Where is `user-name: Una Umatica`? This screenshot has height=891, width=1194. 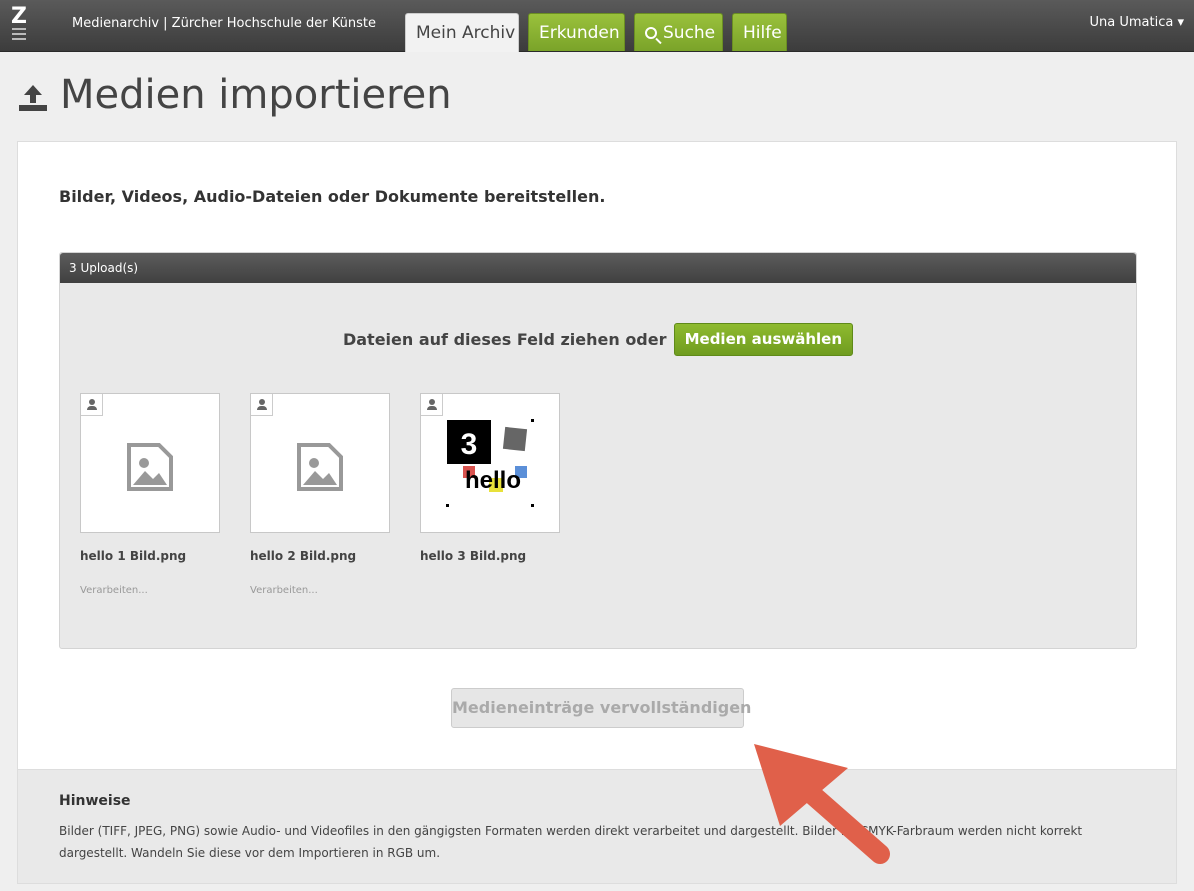
user-name: Una Umatica is located at coordinates (1131, 22).